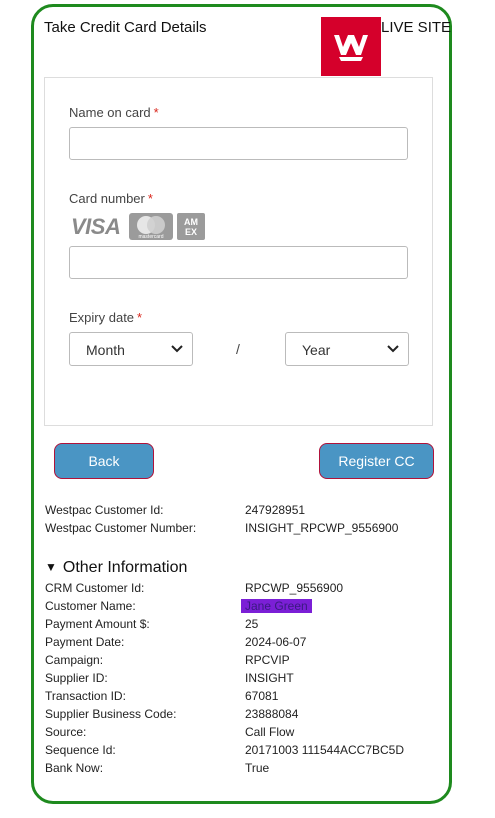 The image size is (495, 818). Describe the element at coordinates (66, 732) in the screenshot. I see `info-key: Source:` at that location.